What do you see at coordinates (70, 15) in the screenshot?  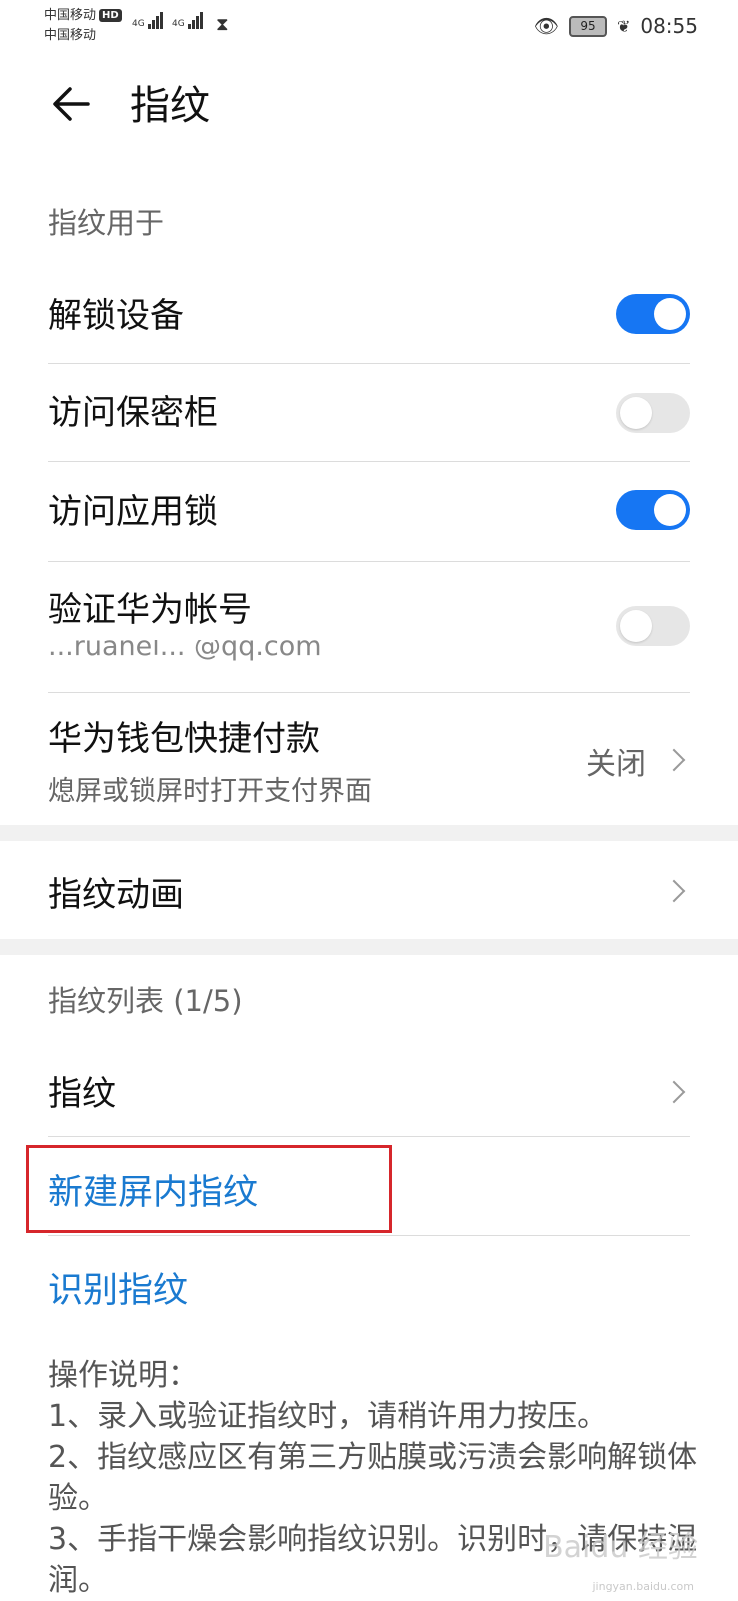 I see `carrier-1: 中国移动` at bounding box center [70, 15].